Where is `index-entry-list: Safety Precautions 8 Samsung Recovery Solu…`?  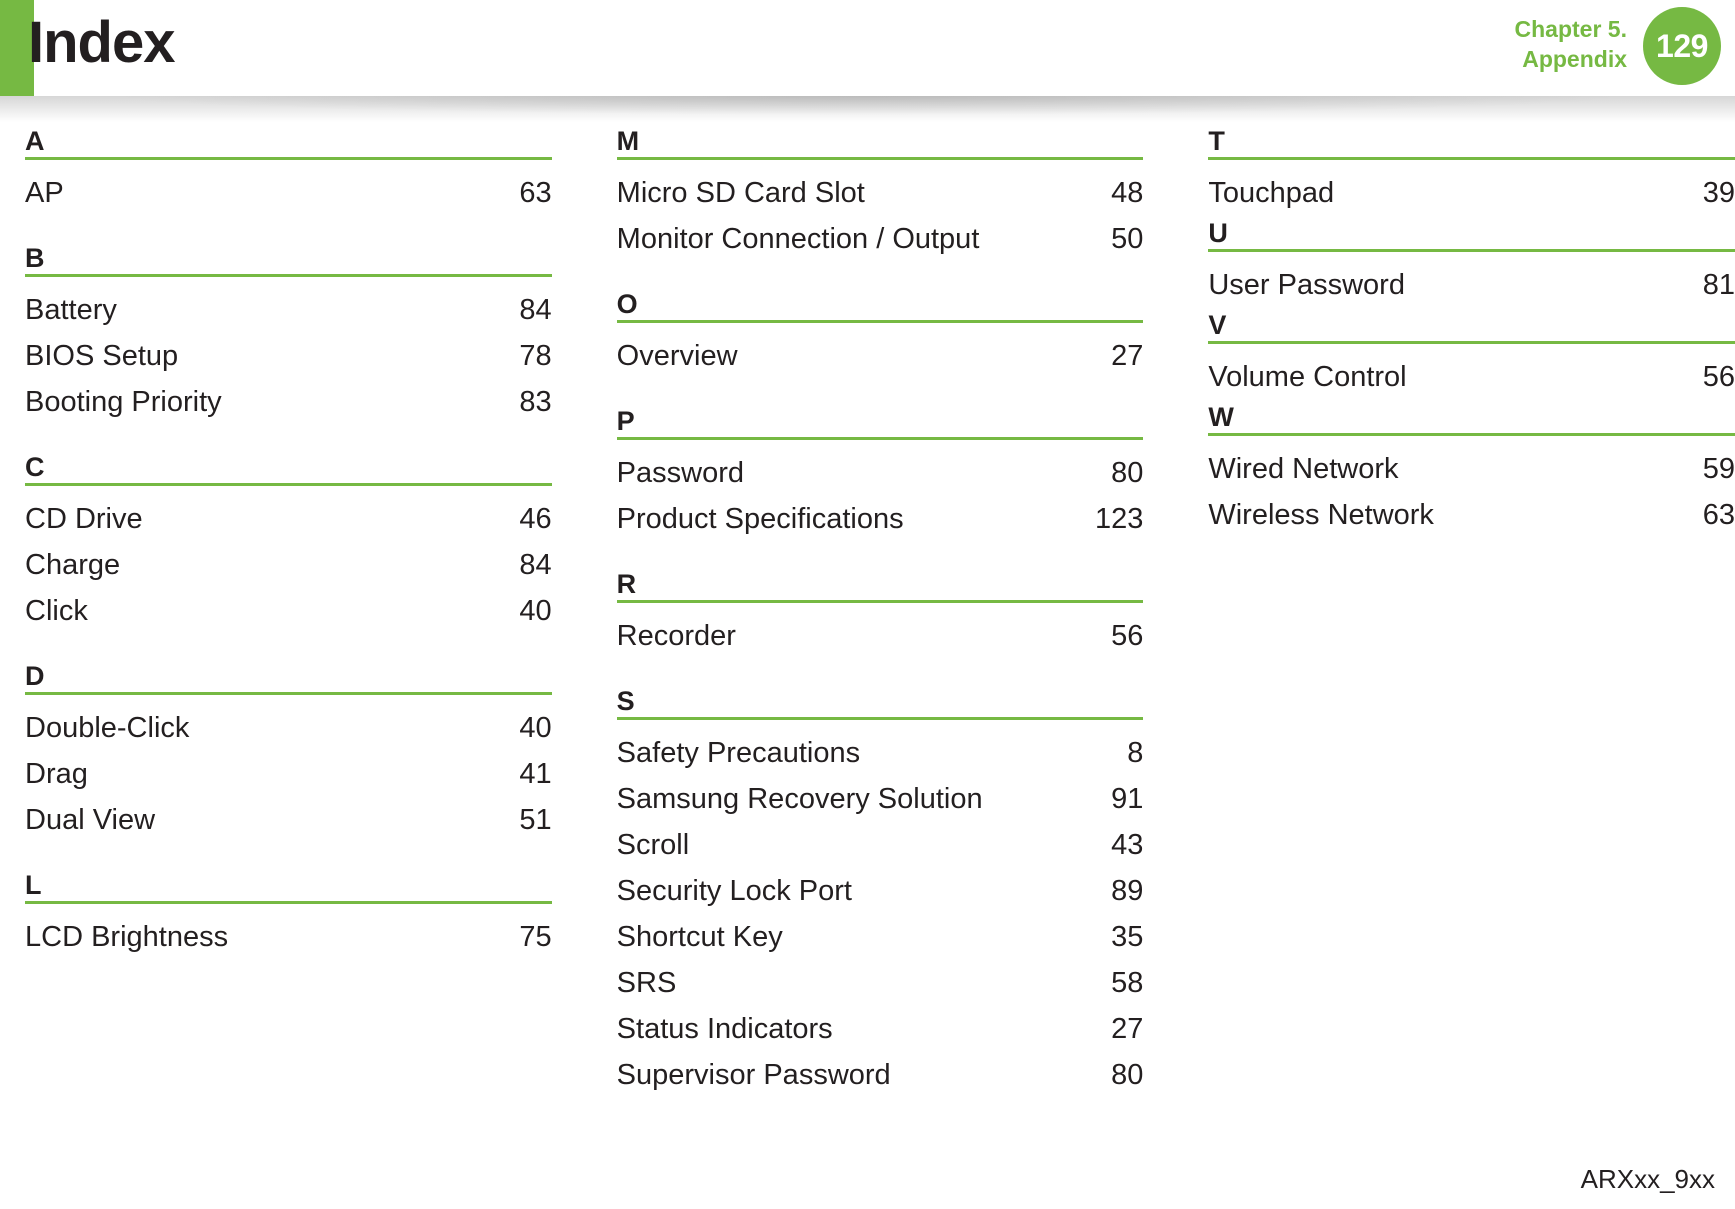 index-entry-list: Safety Precautions 8 Samsung Recovery Solu… is located at coordinates (880, 914).